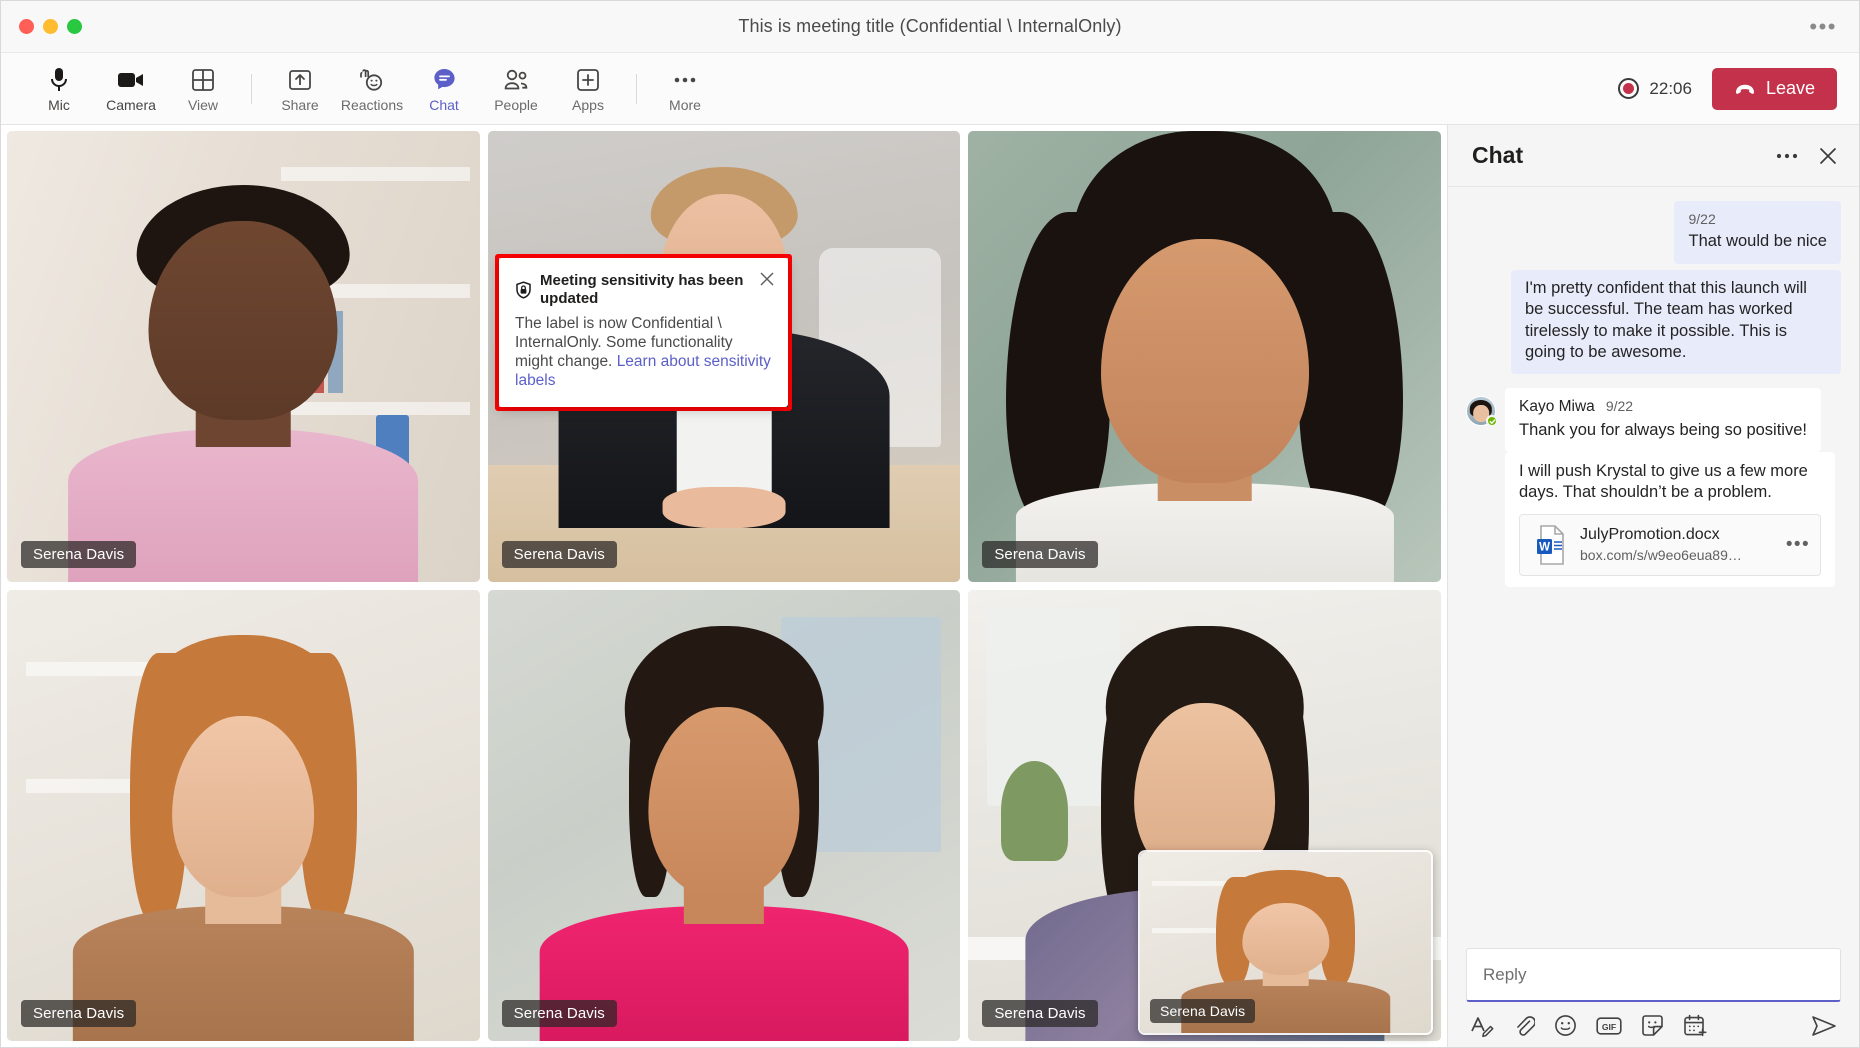 The height and width of the screenshot is (1048, 1860). Describe the element at coordinates (1650, 535) in the screenshot. I see `file-name: JulyPromotion.docx` at that location.